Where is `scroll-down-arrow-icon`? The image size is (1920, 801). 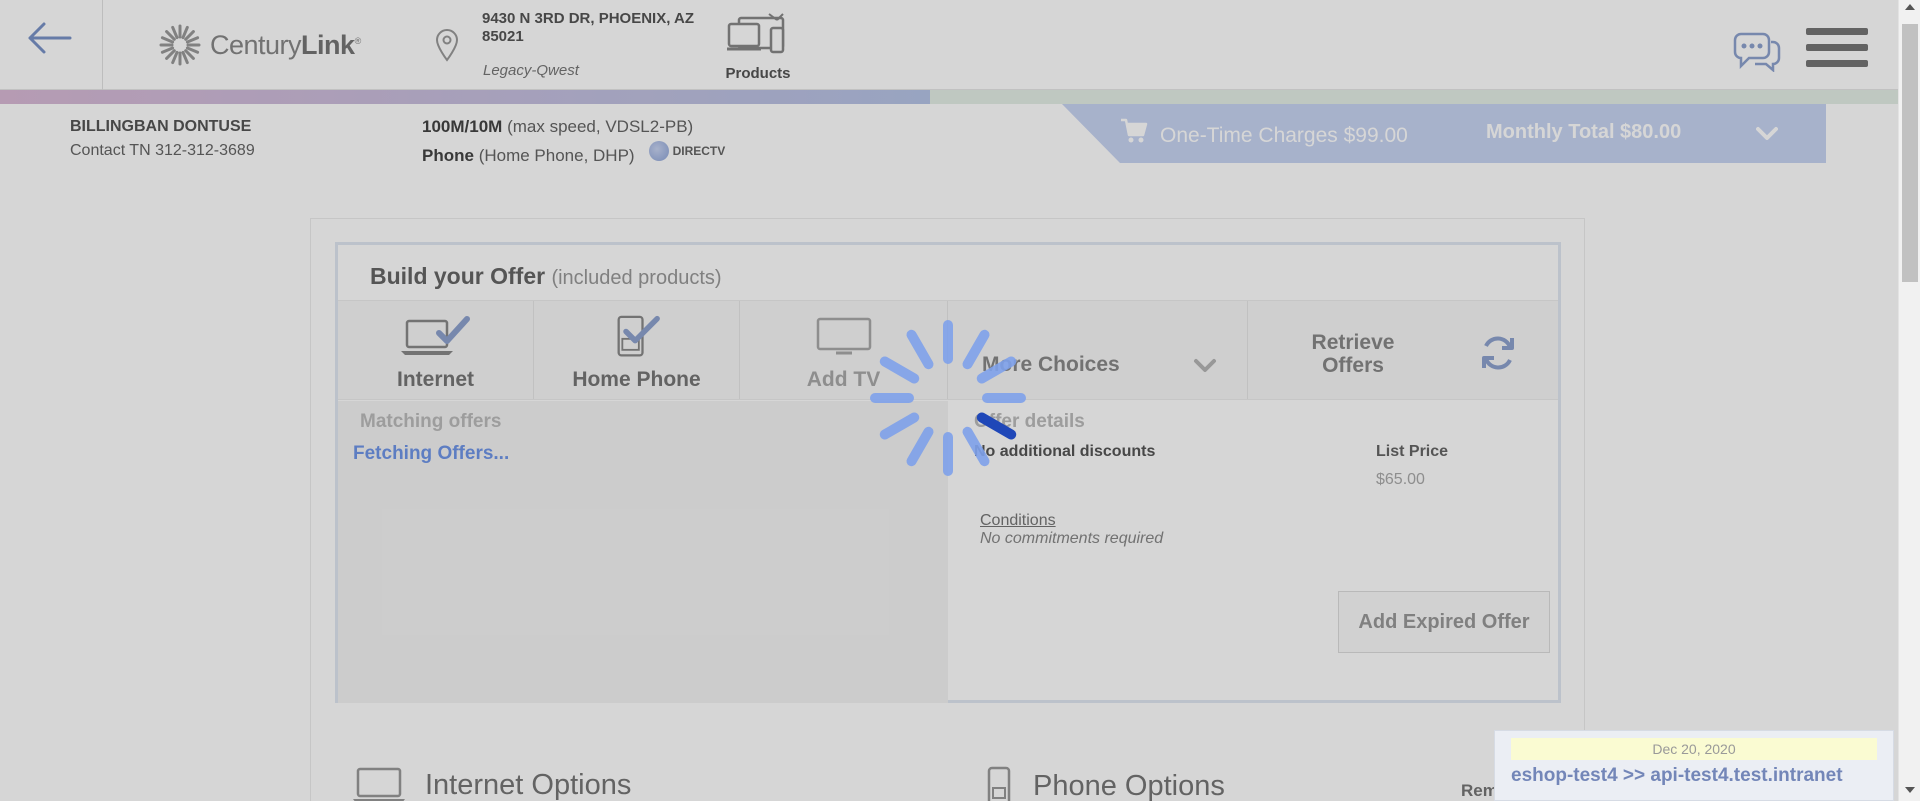
scroll-down-arrow-icon is located at coordinates (1910, 790).